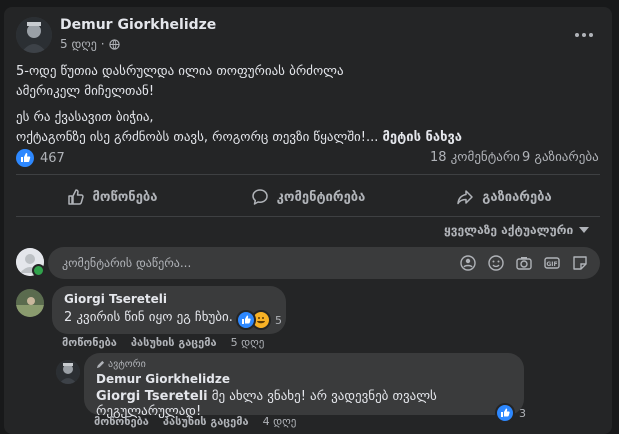 This screenshot has width=619, height=434. Describe the element at coordinates (85, 91) in the screenshot. I see `post-text-line: ამერიკელ მიჩელთან!` at that location.